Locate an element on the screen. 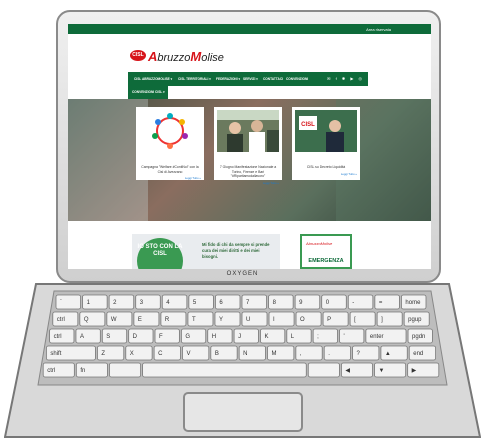 The image size is (485, 441). laptop-brand-label: OXYGEN is located at coordinates (242, 274).